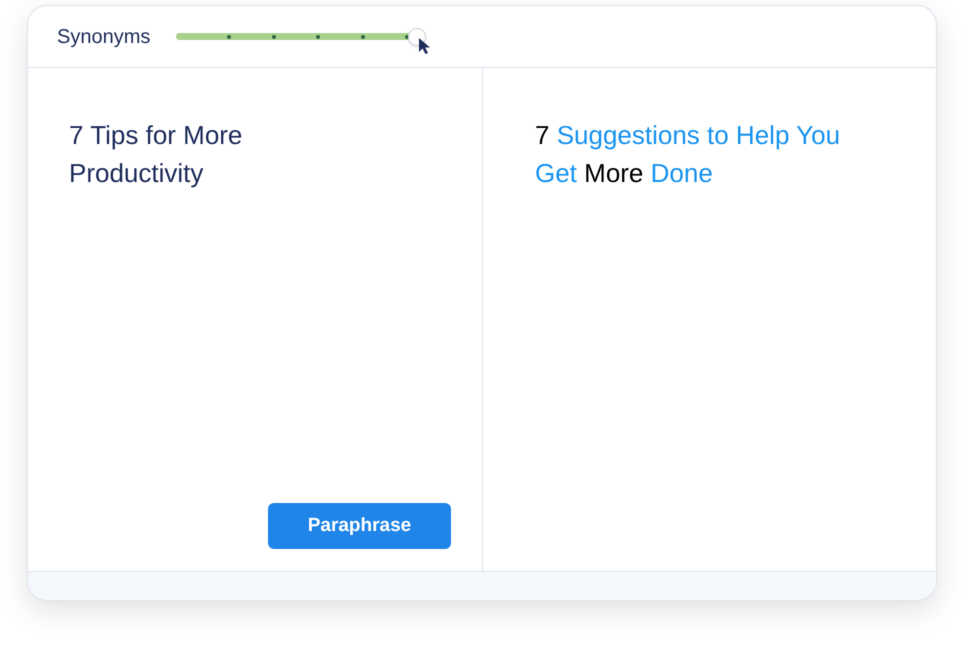  Describe the element at coordinates (359, 526) in the screenshot. I see `paraphrase-button: Paraphrase` at that location.